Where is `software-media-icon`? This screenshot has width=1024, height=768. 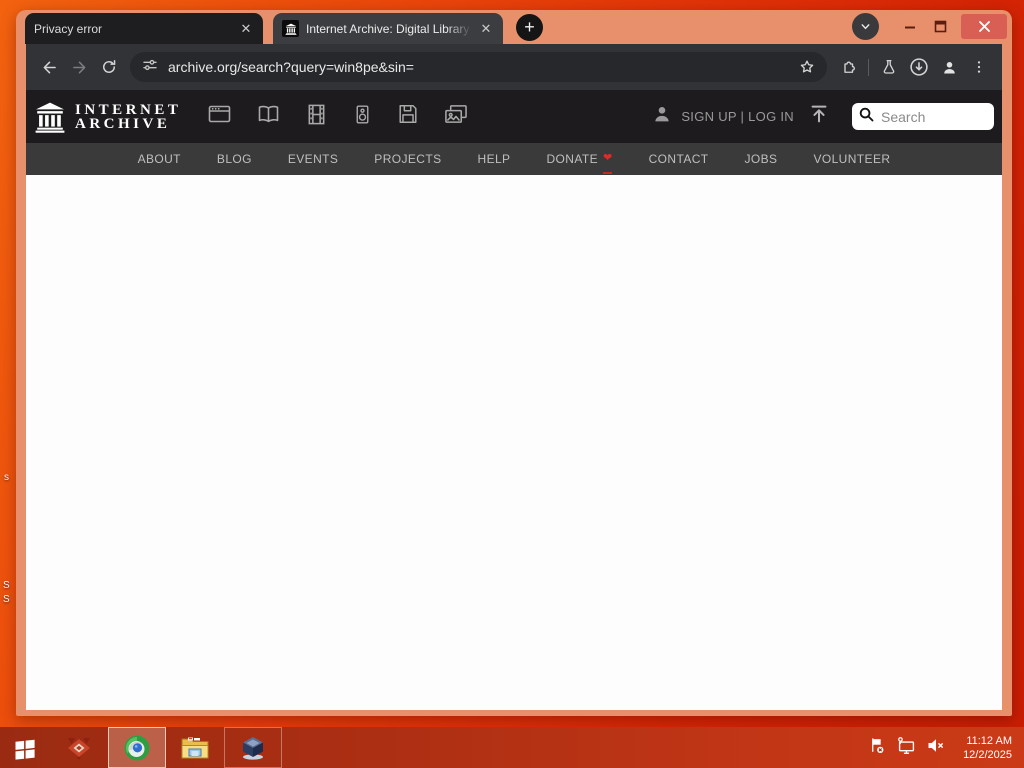
software-media-icon is located at coordinates (408, 116).